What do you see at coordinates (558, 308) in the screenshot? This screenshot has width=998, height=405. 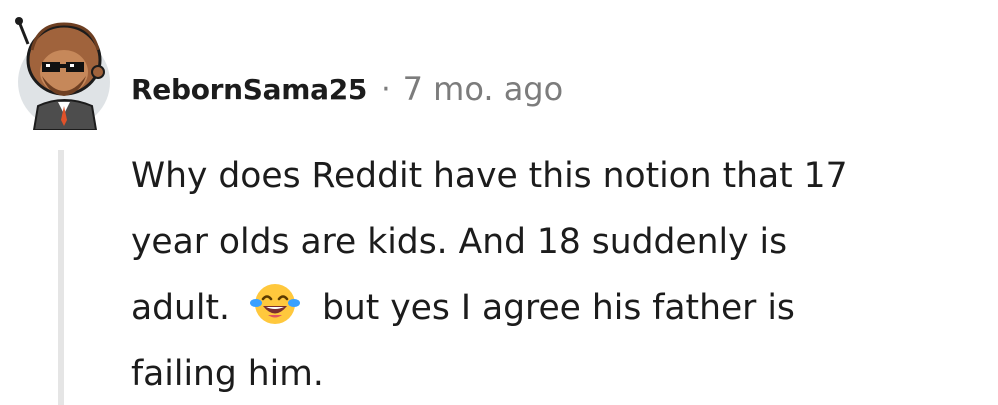 I see `comment-text: but yes I agree his father is` at bounding box center [558, 308].